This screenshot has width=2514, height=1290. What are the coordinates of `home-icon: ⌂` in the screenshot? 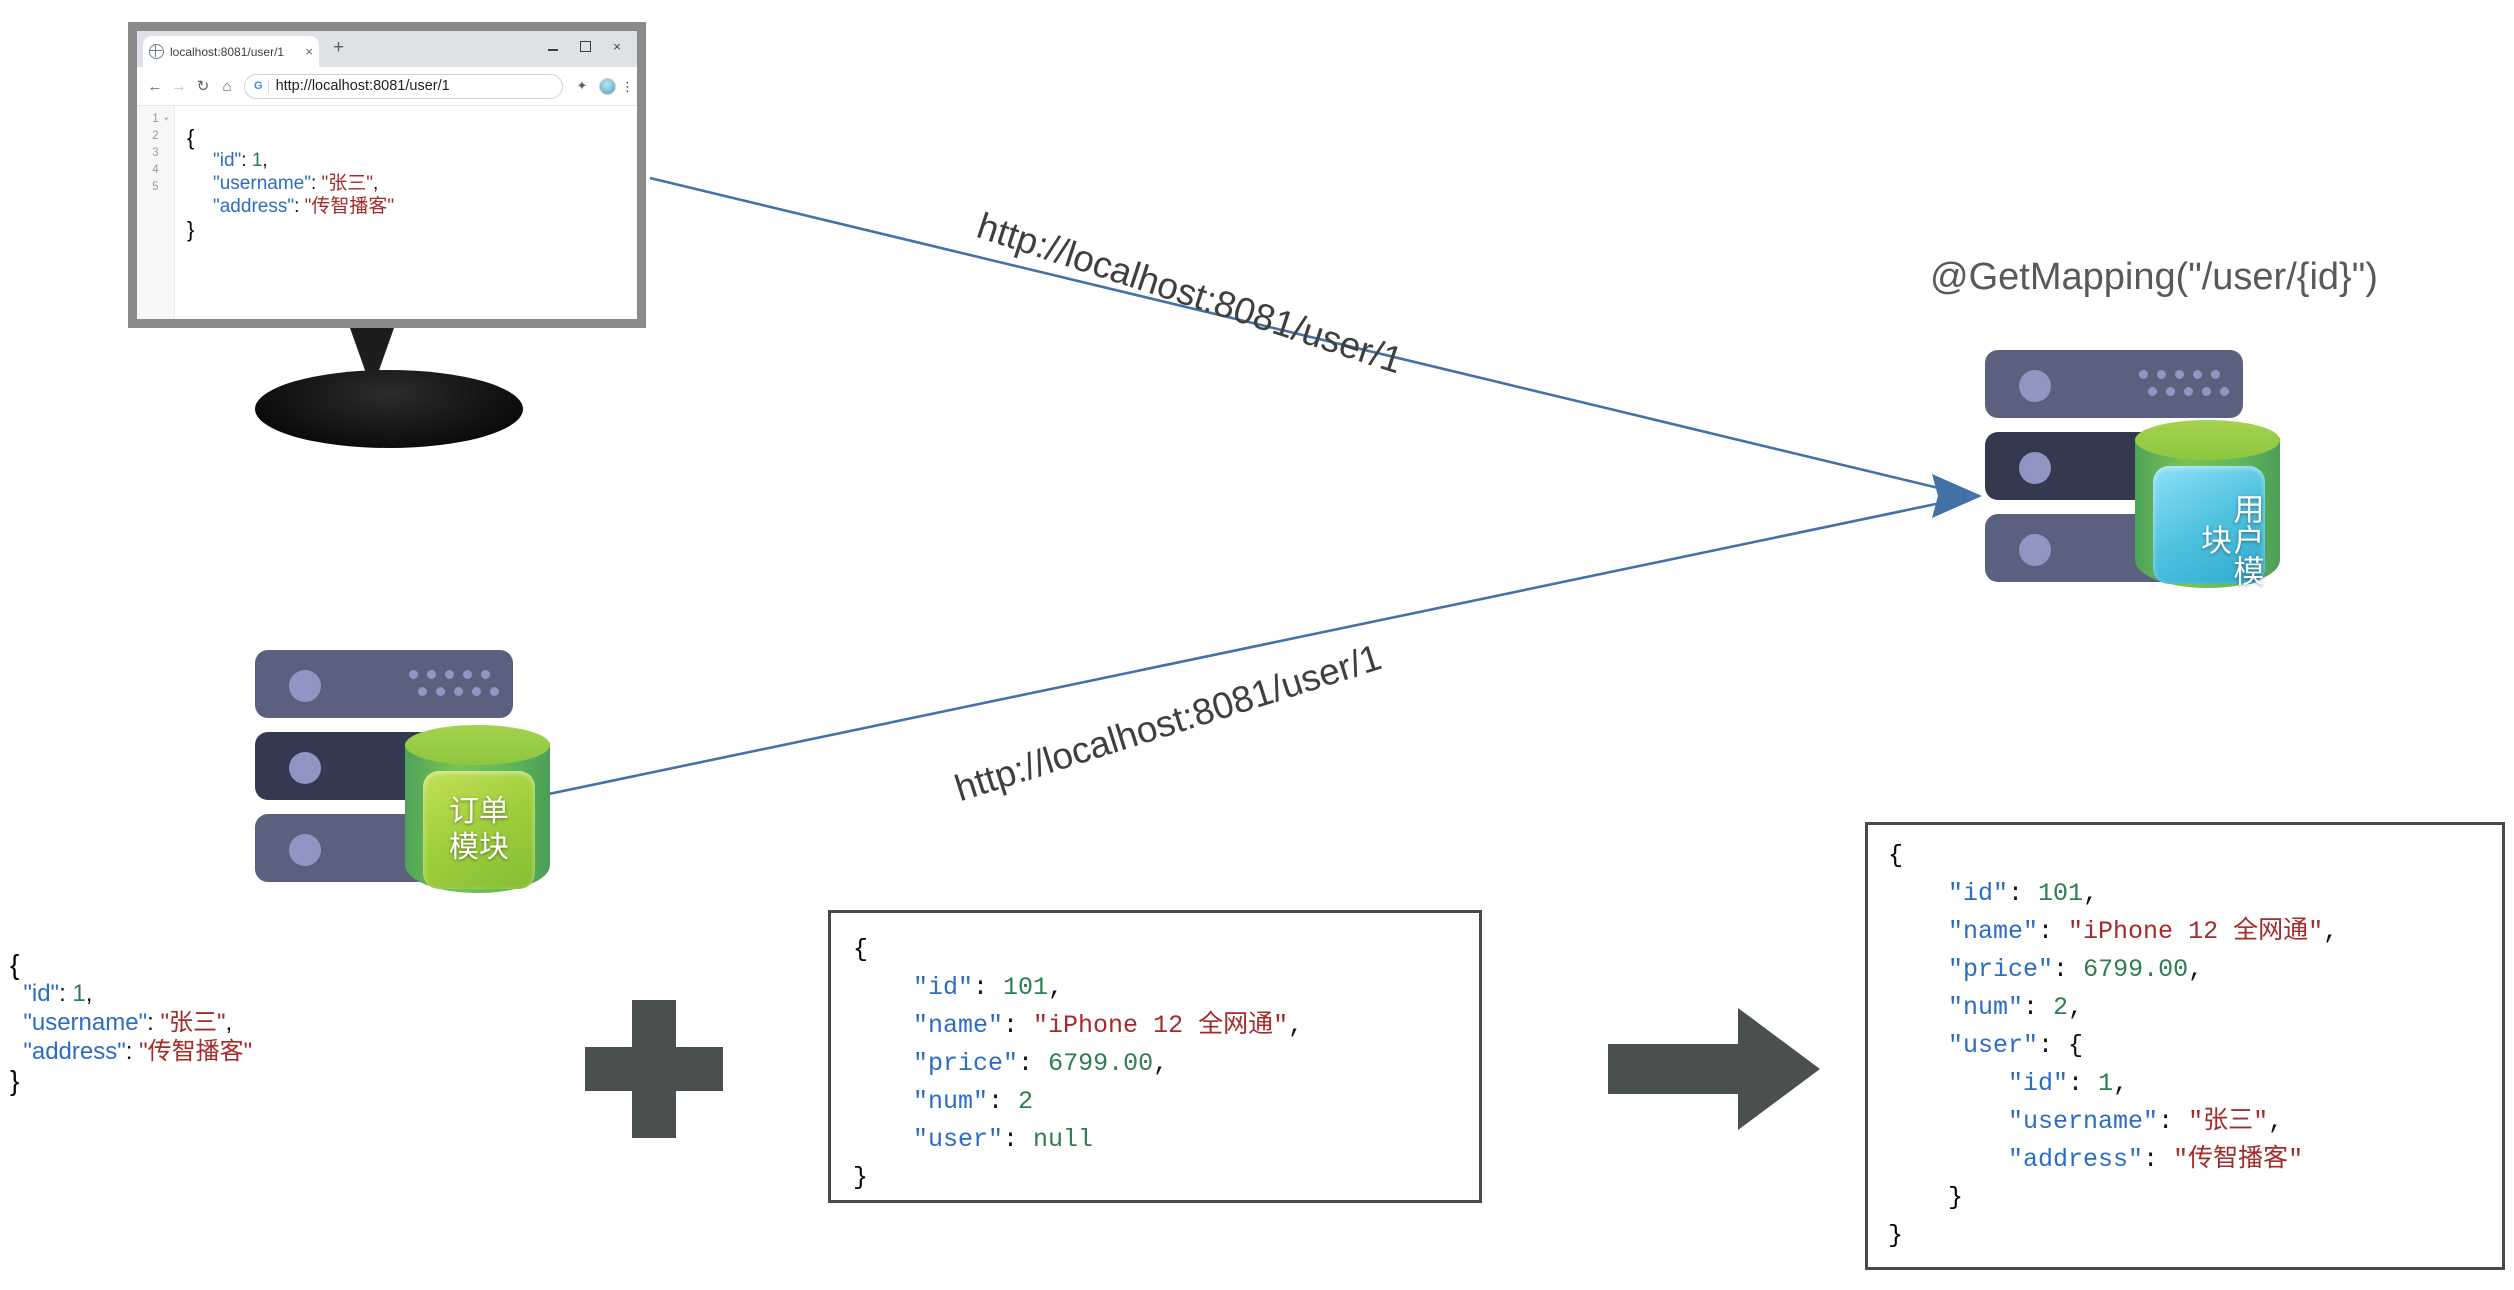 It's located at (227, 86).